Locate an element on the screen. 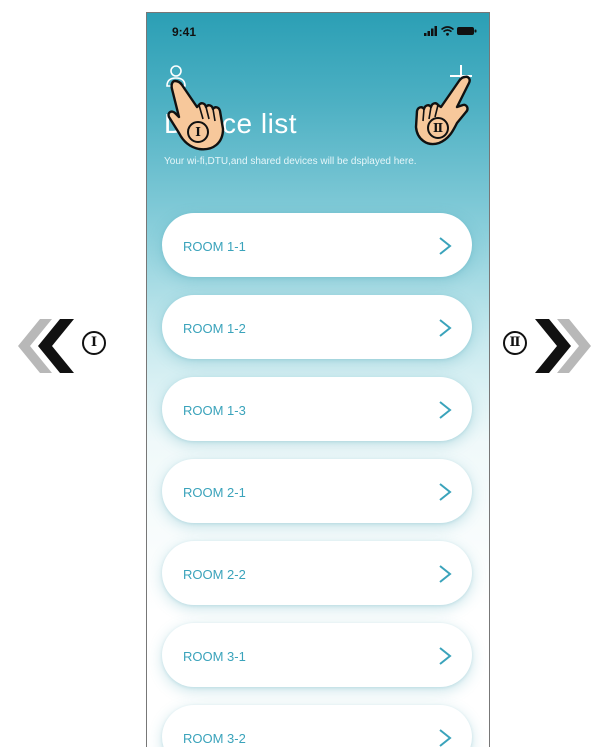 The height and width of the screenshot is (747, 608). device-name: ROOM 1-1 is located at coordinates (214, 246).